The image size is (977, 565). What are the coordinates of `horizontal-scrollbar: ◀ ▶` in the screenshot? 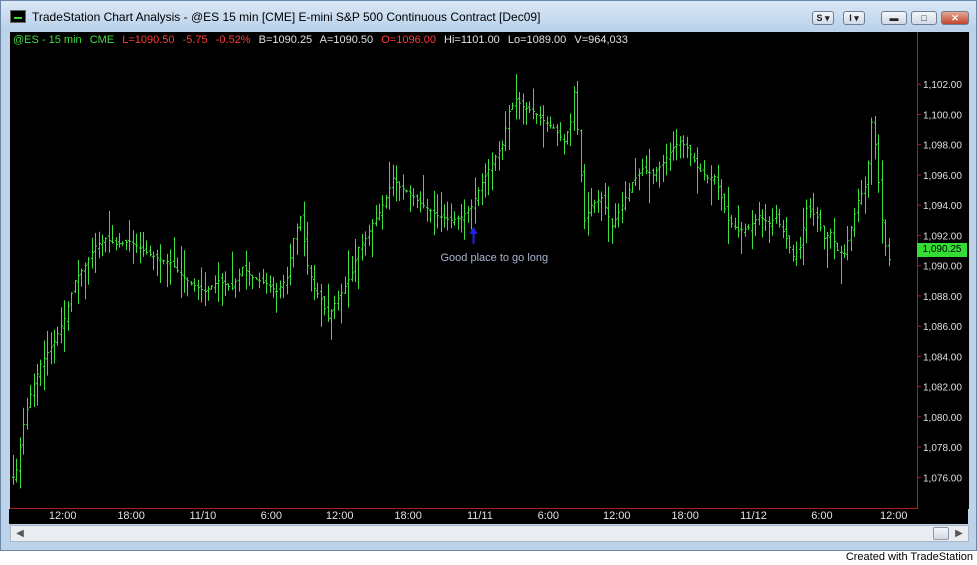 It's located at (489, 533).